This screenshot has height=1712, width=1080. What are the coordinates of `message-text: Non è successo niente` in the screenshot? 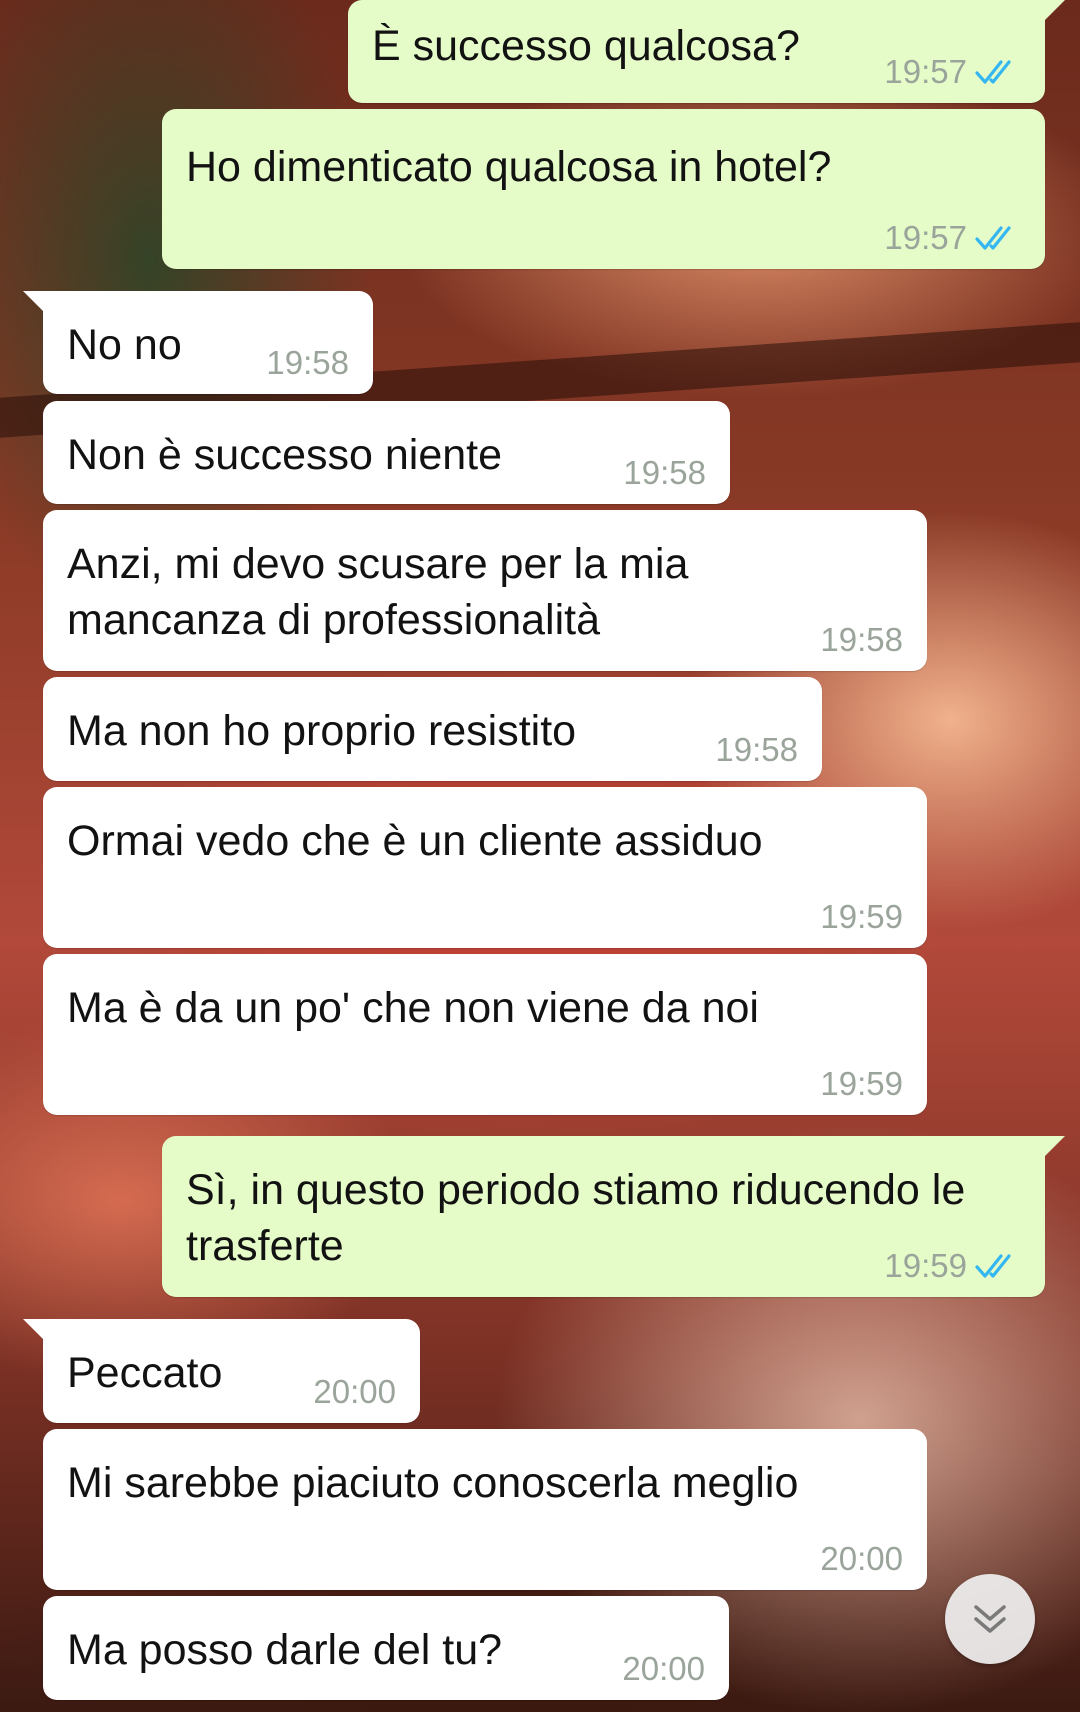 It's located at (285, 455).